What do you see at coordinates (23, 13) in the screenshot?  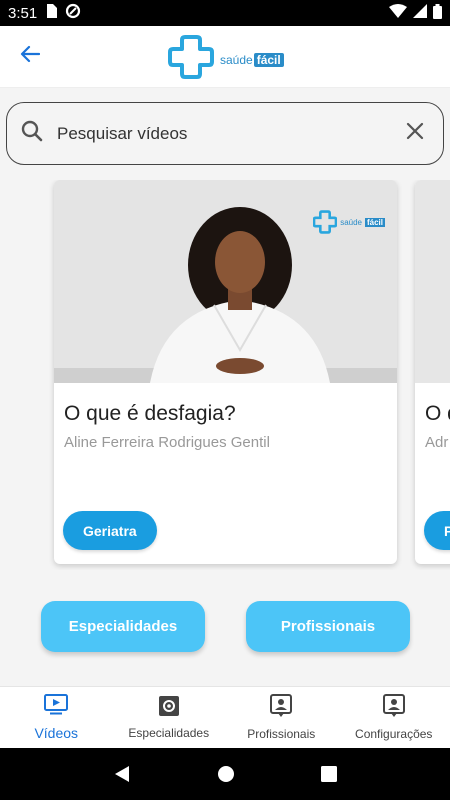 I see `status-time: 3:51` at bounding box center [23, 13].